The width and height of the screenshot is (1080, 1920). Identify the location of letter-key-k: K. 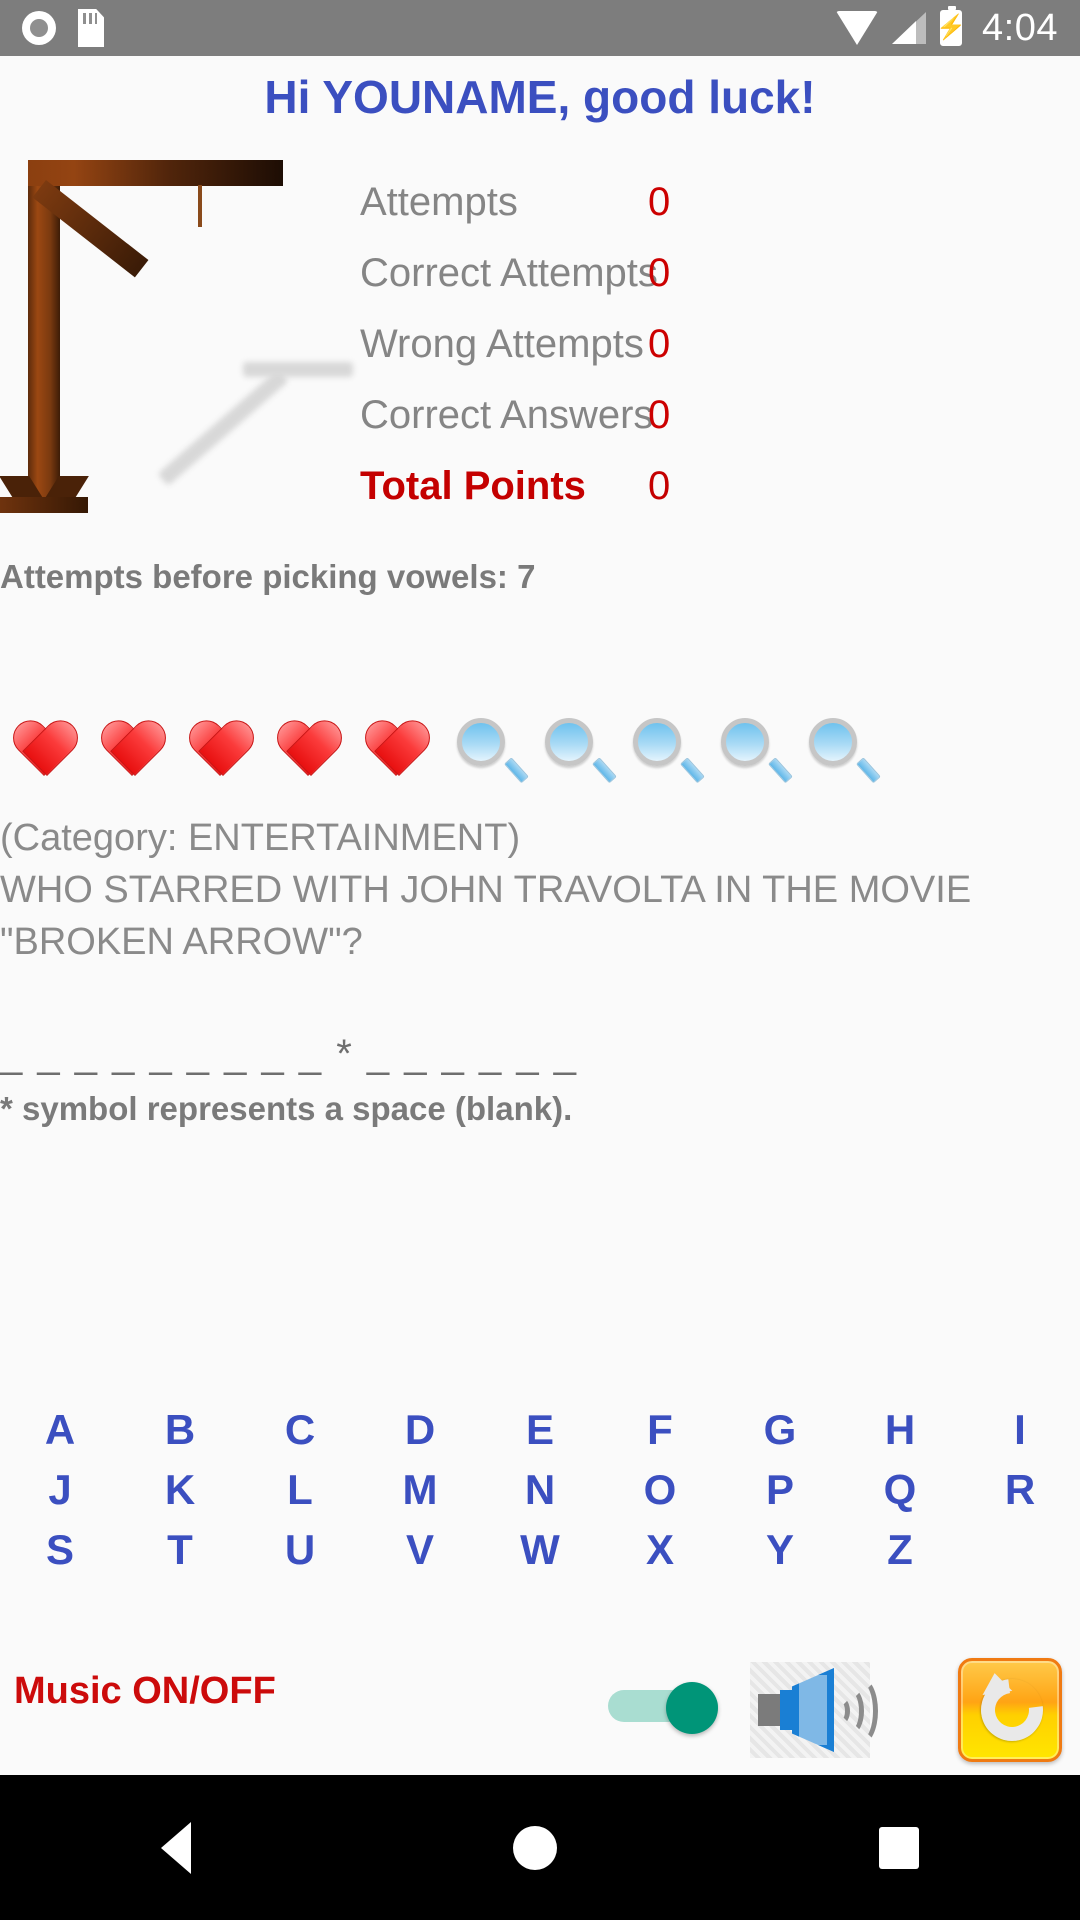
(180, 1490).